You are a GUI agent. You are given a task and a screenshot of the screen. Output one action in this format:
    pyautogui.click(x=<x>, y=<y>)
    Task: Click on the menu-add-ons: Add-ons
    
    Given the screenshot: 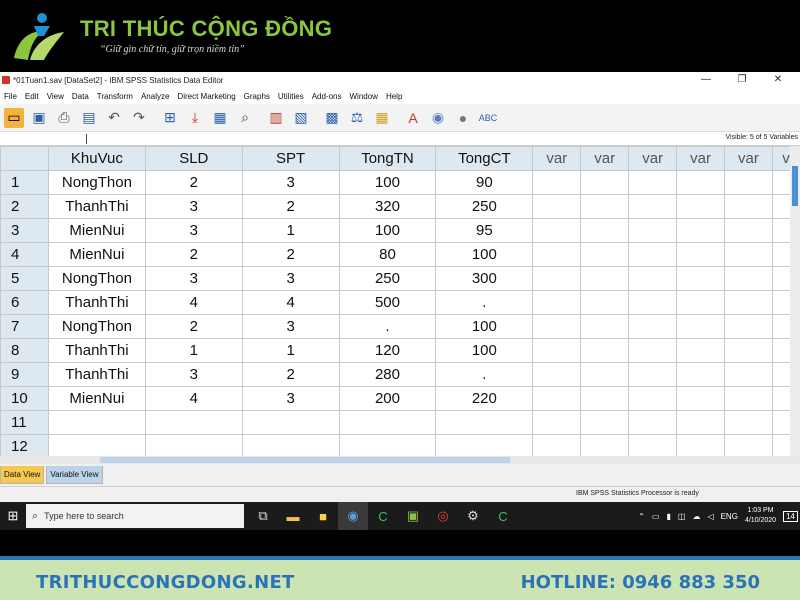 What is the action you would take?
    pyautogui.click(x=327, y=96)
    